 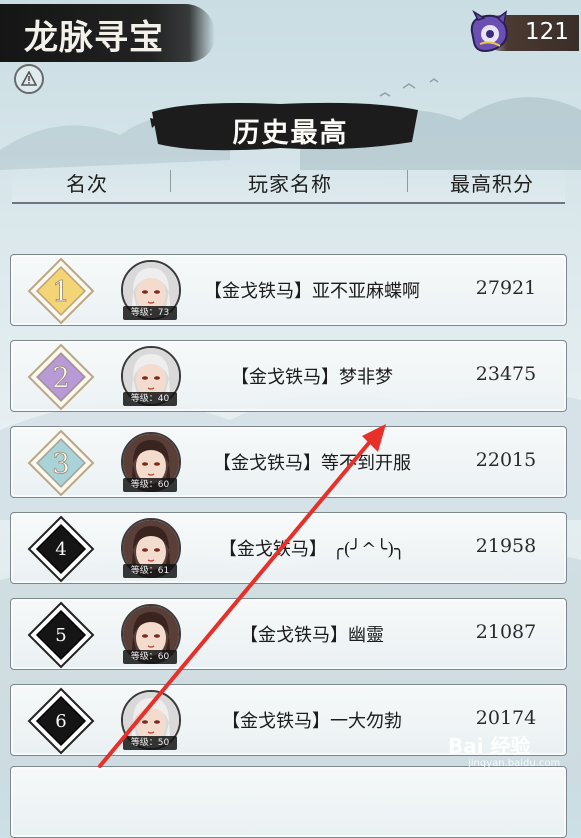 What do you see at coordinates (312, 635) in the screenshot?
I see `player-name: 【金戈铁马】幽靈` at bounding box center [312, 635].